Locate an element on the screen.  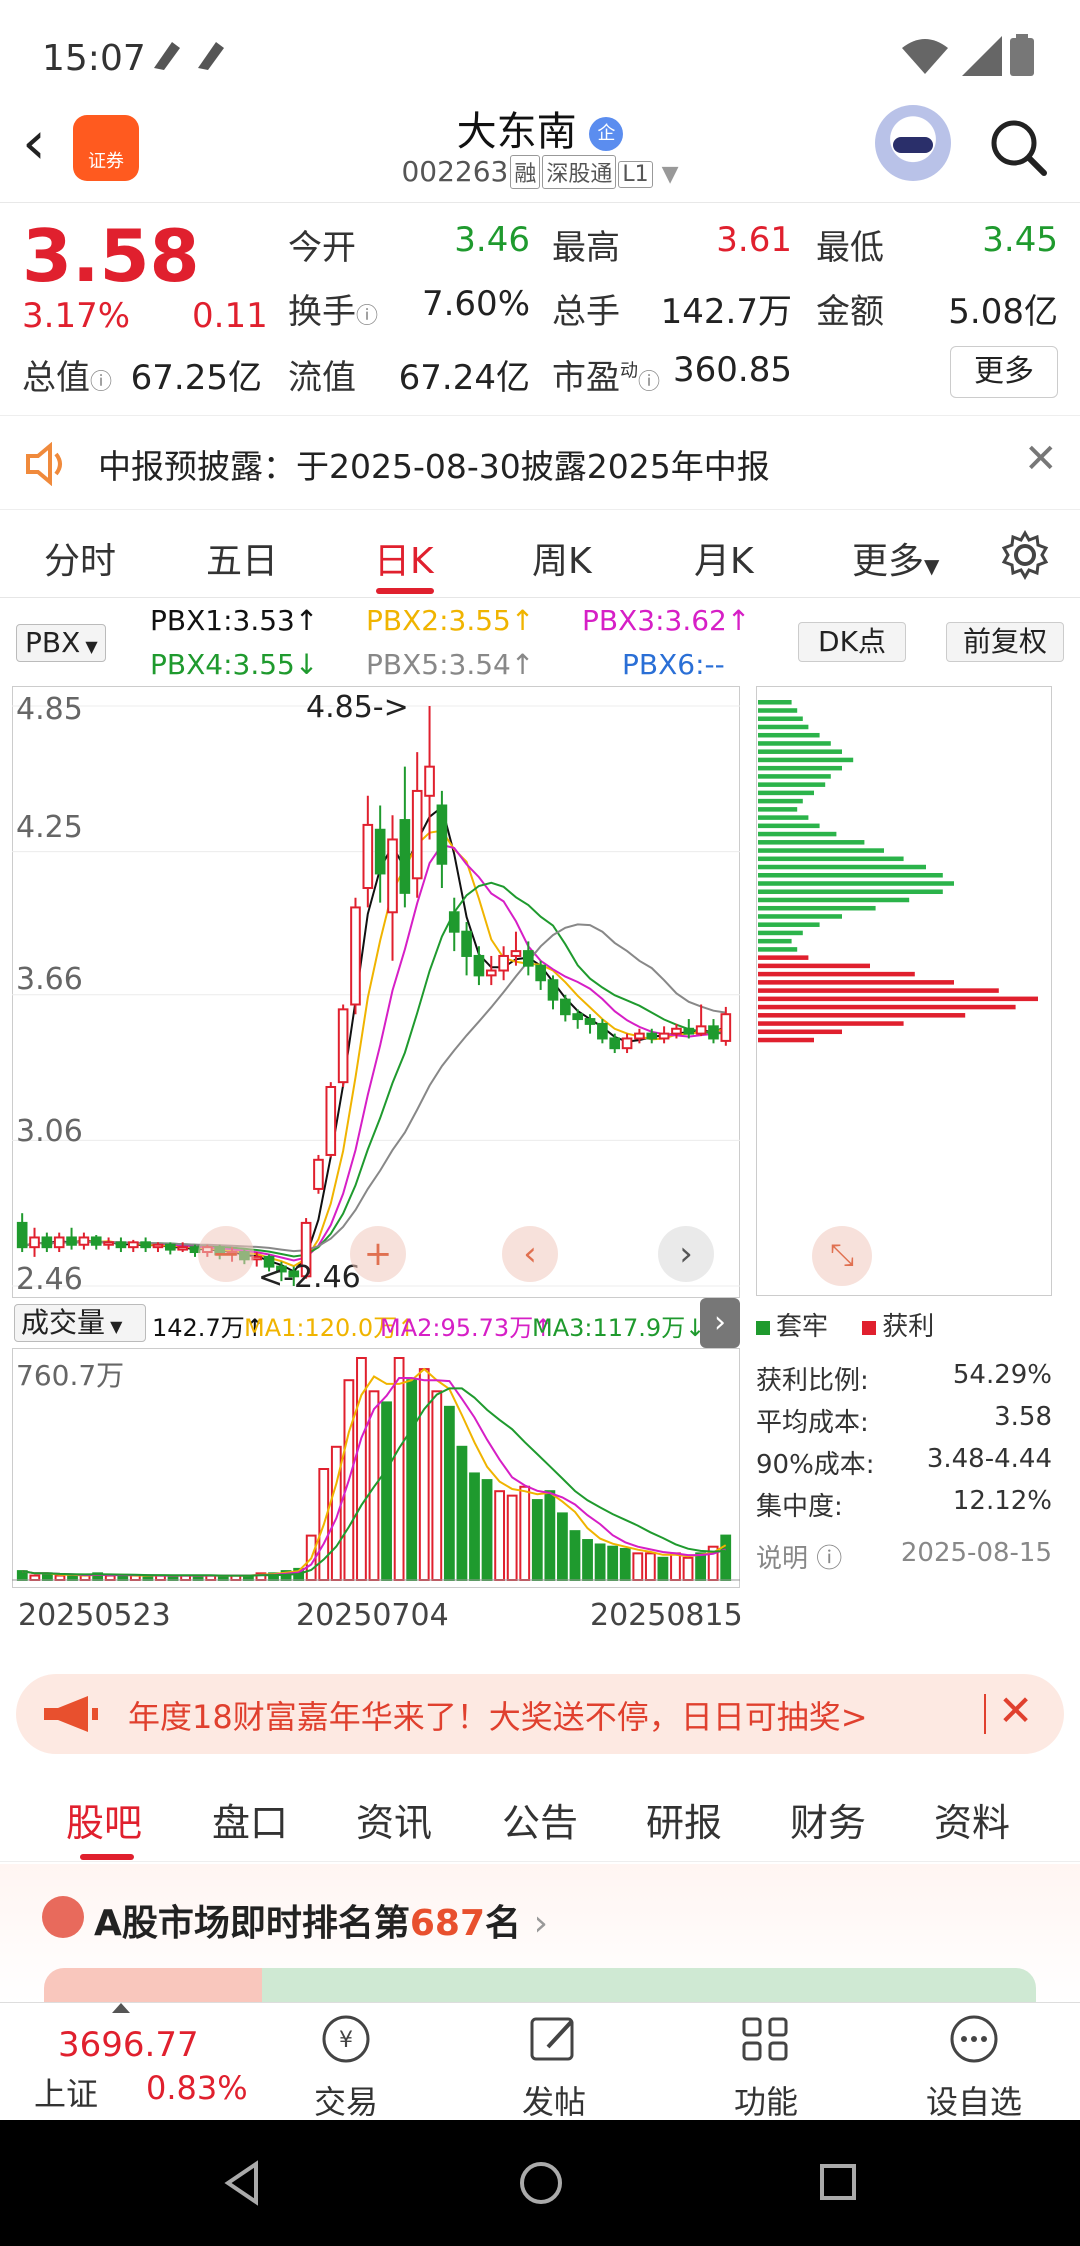
change-value: 0.11 is located at coordinates (230, 316).